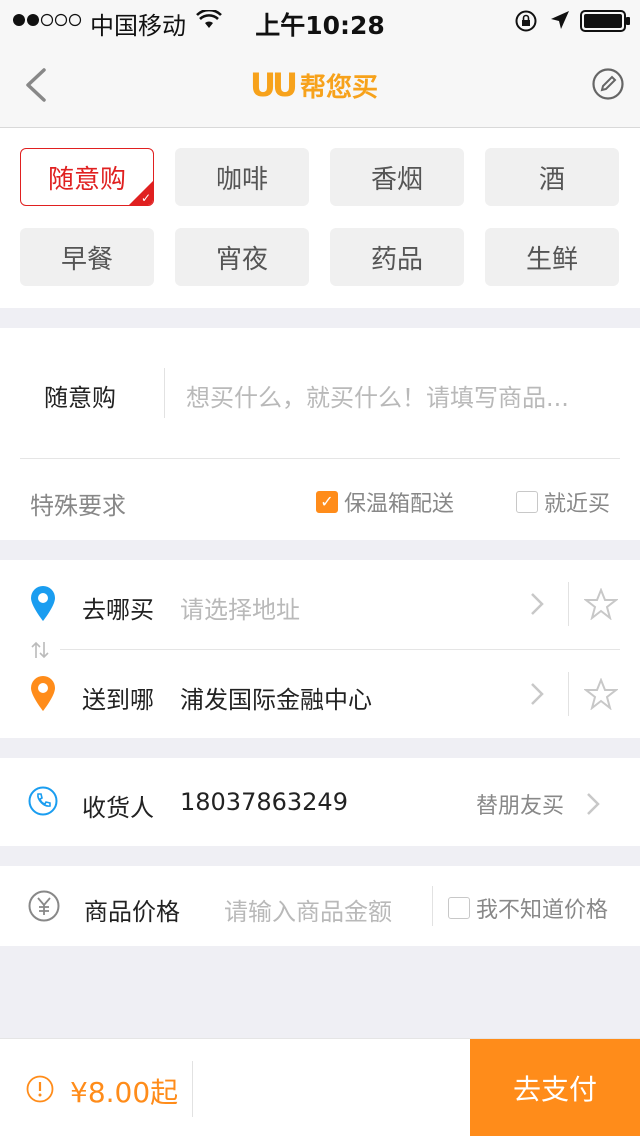  What do you see at coordinates (86, 179) in the screenshot?
I see `category-label: 随意购` at bounding box center [86, 179].